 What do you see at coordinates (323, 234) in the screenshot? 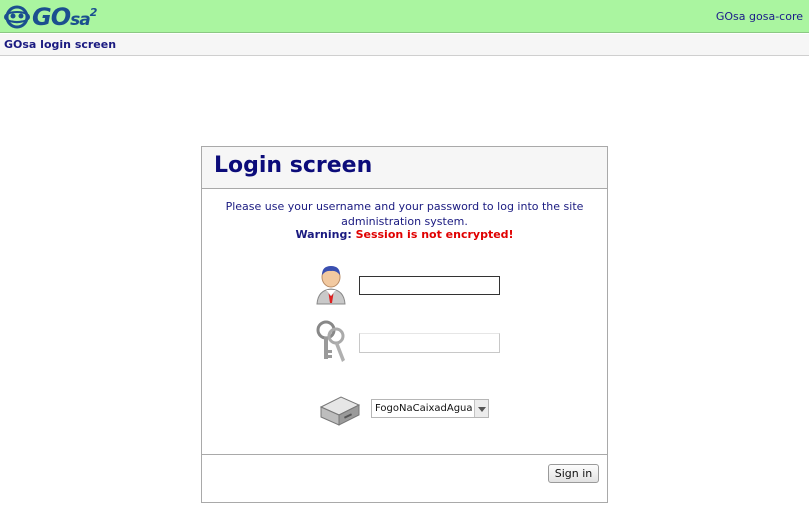
I see `warning-label: Warning:` at bounding box center [323, 234].